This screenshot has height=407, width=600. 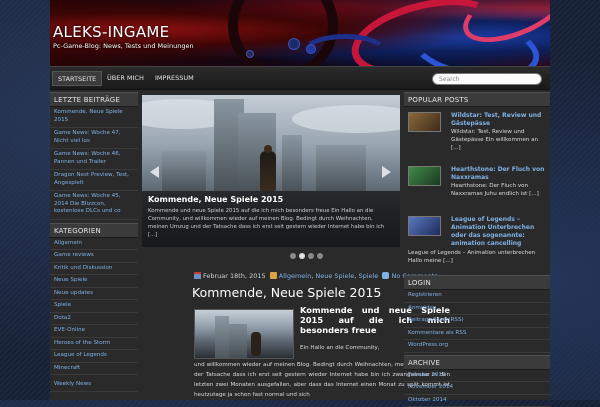 What do you see at coordinates (386, 172) in the screenshot?
I see `slider-next-arrow-icon` at bounding box center [386, 172].